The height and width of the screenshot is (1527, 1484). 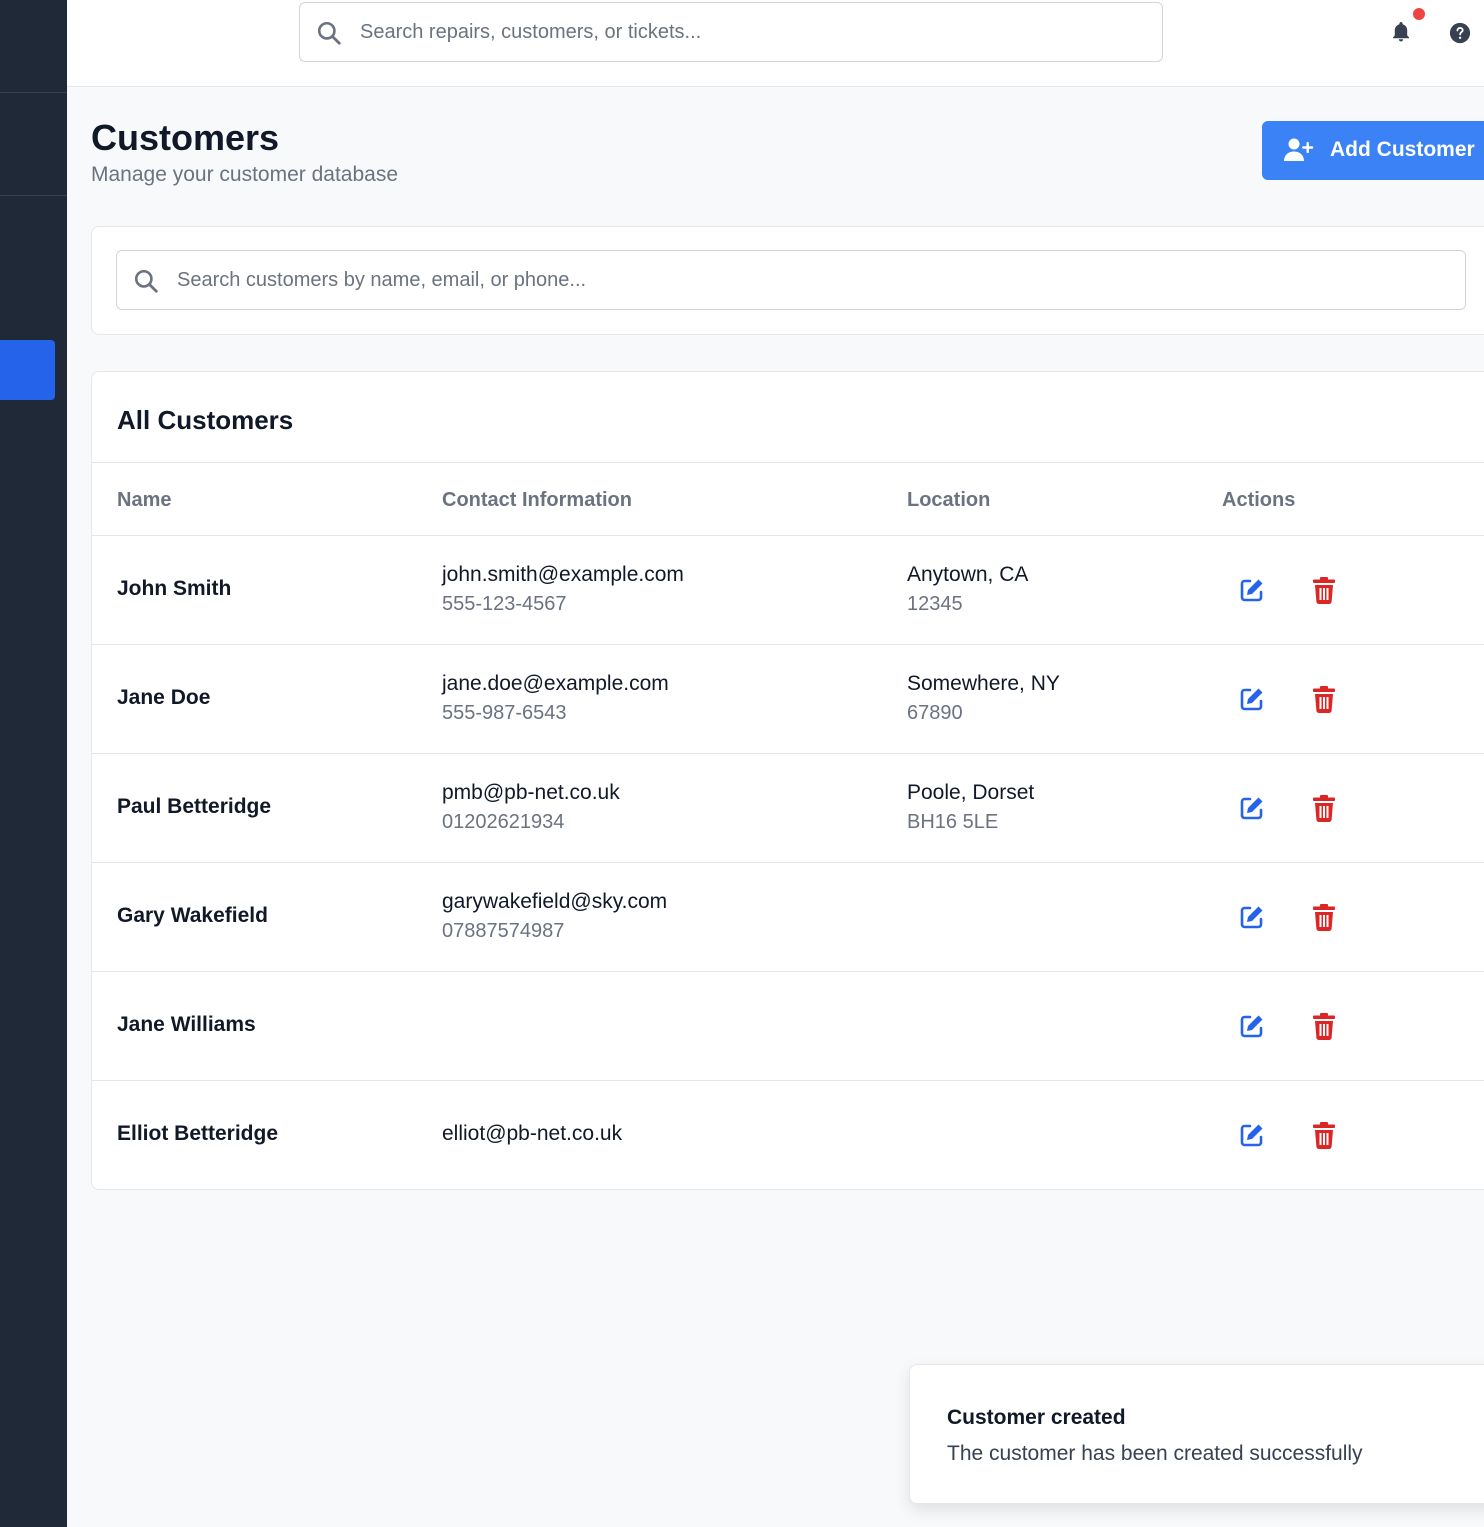 What do you see at coordinates (532, 1133) in the screenshot?
I see `customer-email: elliot@pb-net.co.uk` at bounding box center [532, 1133].